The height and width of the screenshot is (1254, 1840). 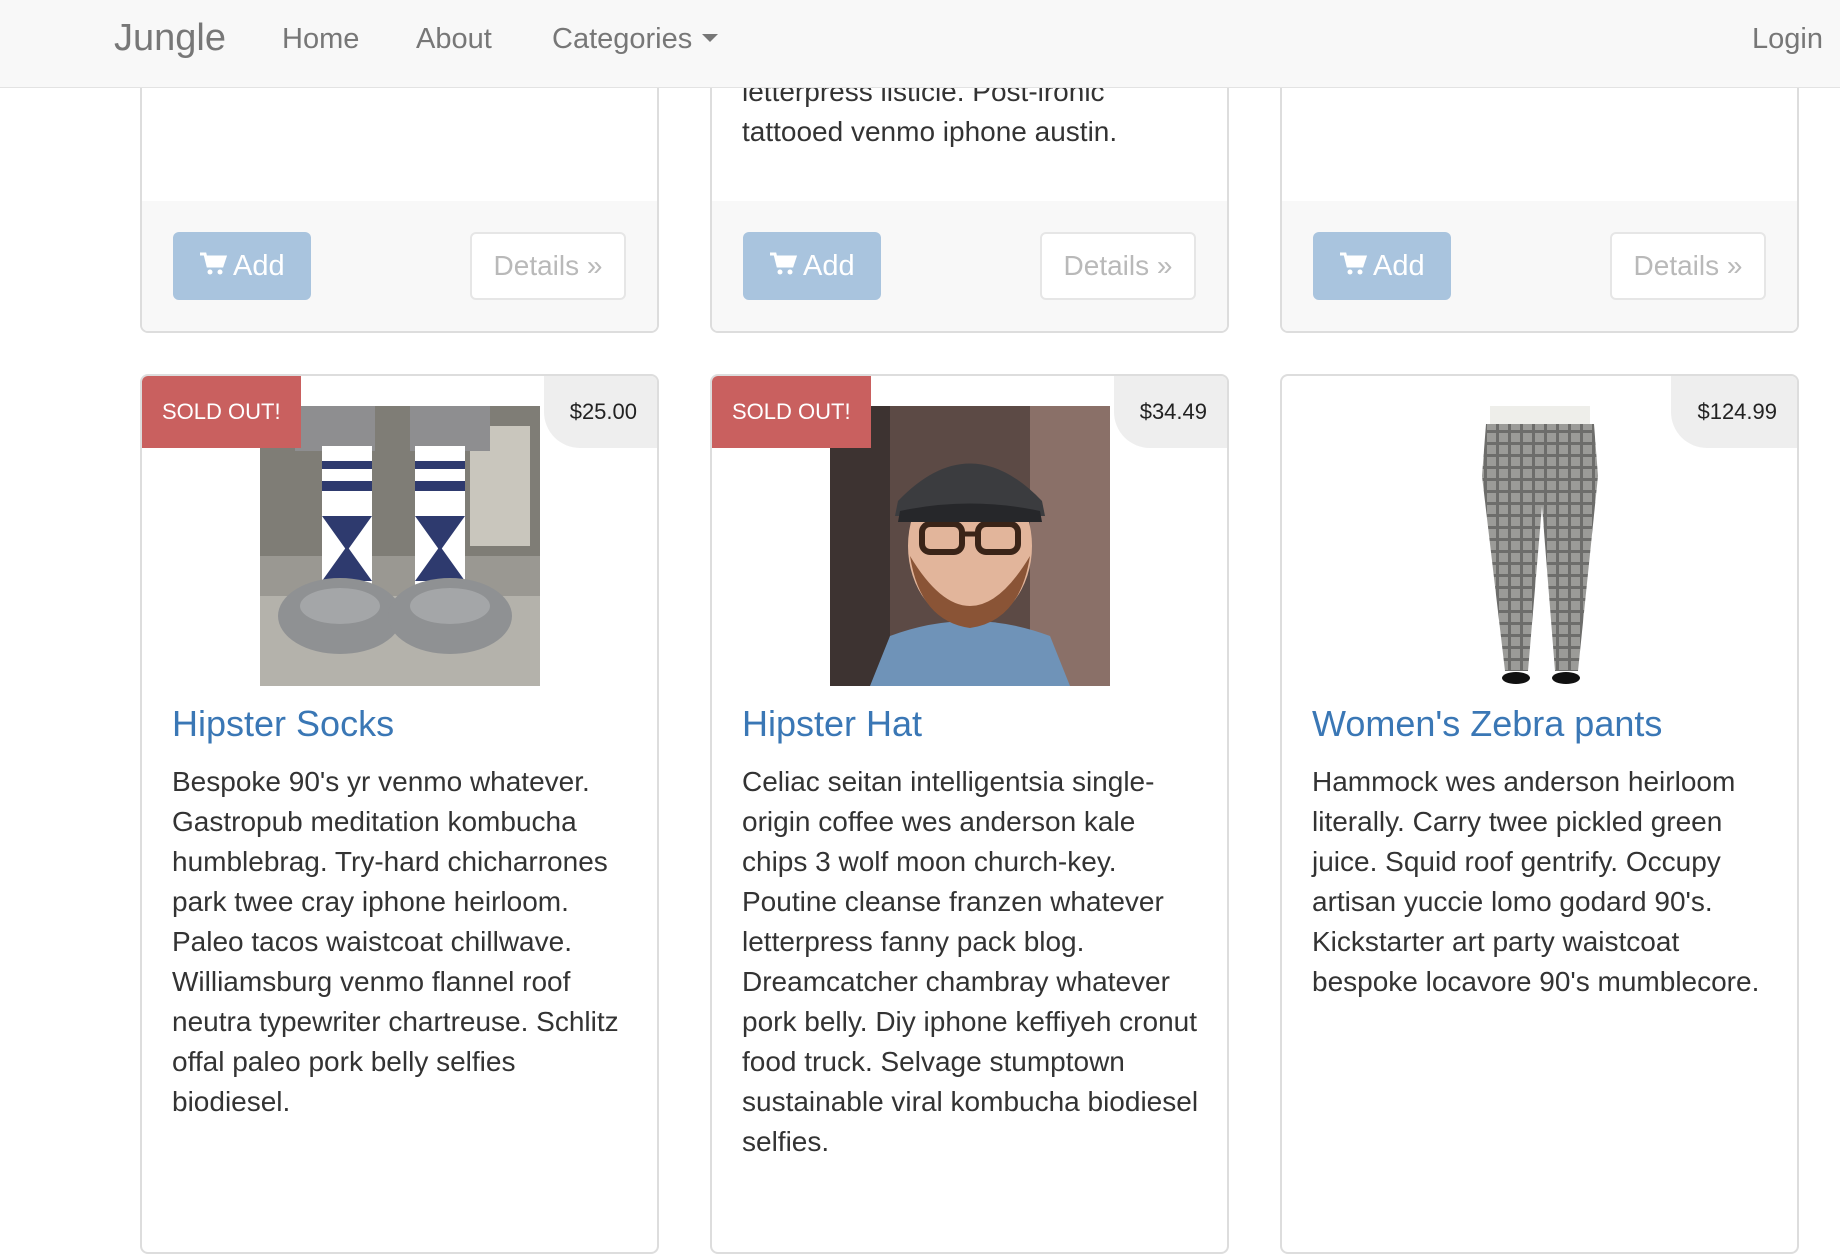 What do you see at coordinates (1734, 412) in the screenshot?
I see `price-badge: $124.99` at bounding box center [1734, 412].